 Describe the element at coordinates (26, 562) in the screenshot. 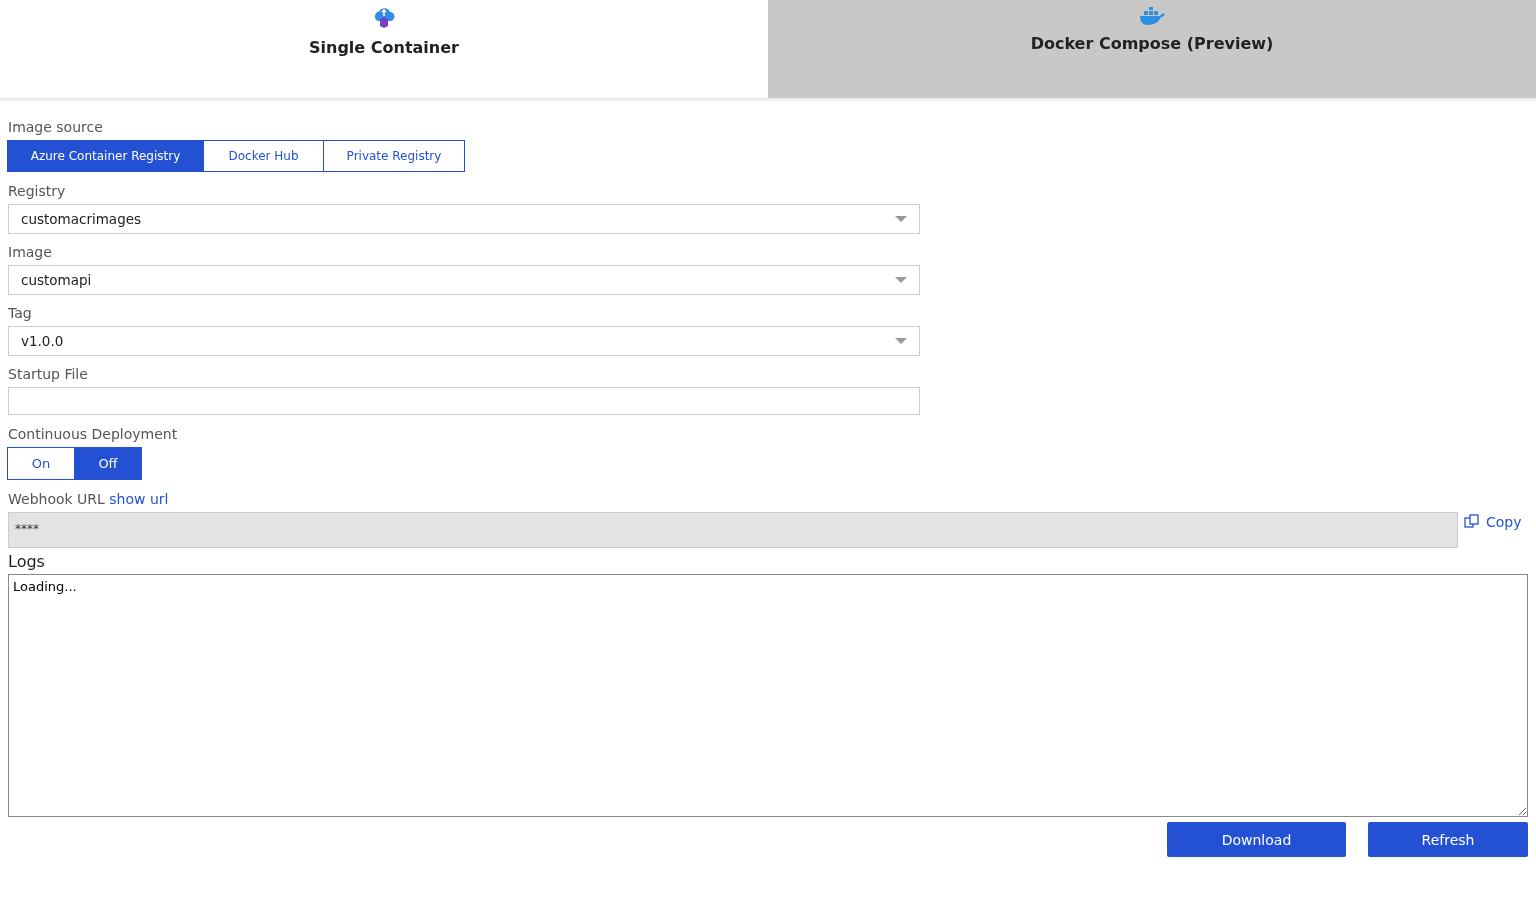

I see `logs-label: Logs` at that location.